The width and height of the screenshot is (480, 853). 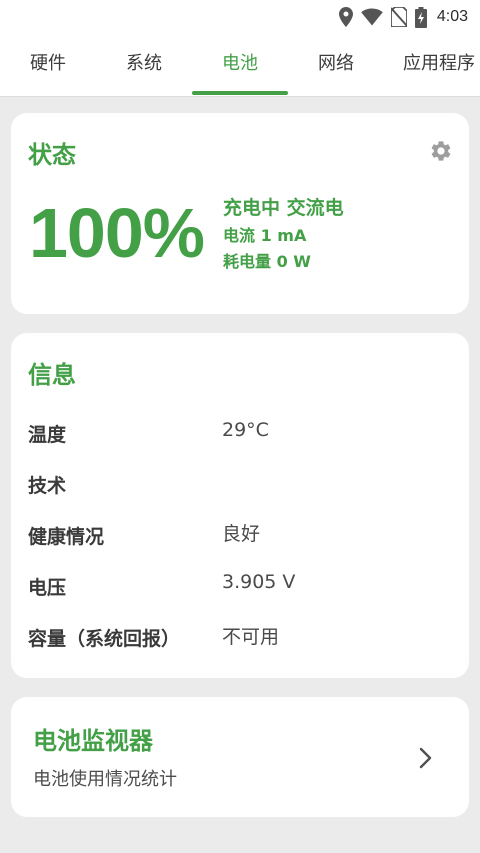 I want to click on info-label-capacity: 容量（系统回报）, so click(x=104, y=639).